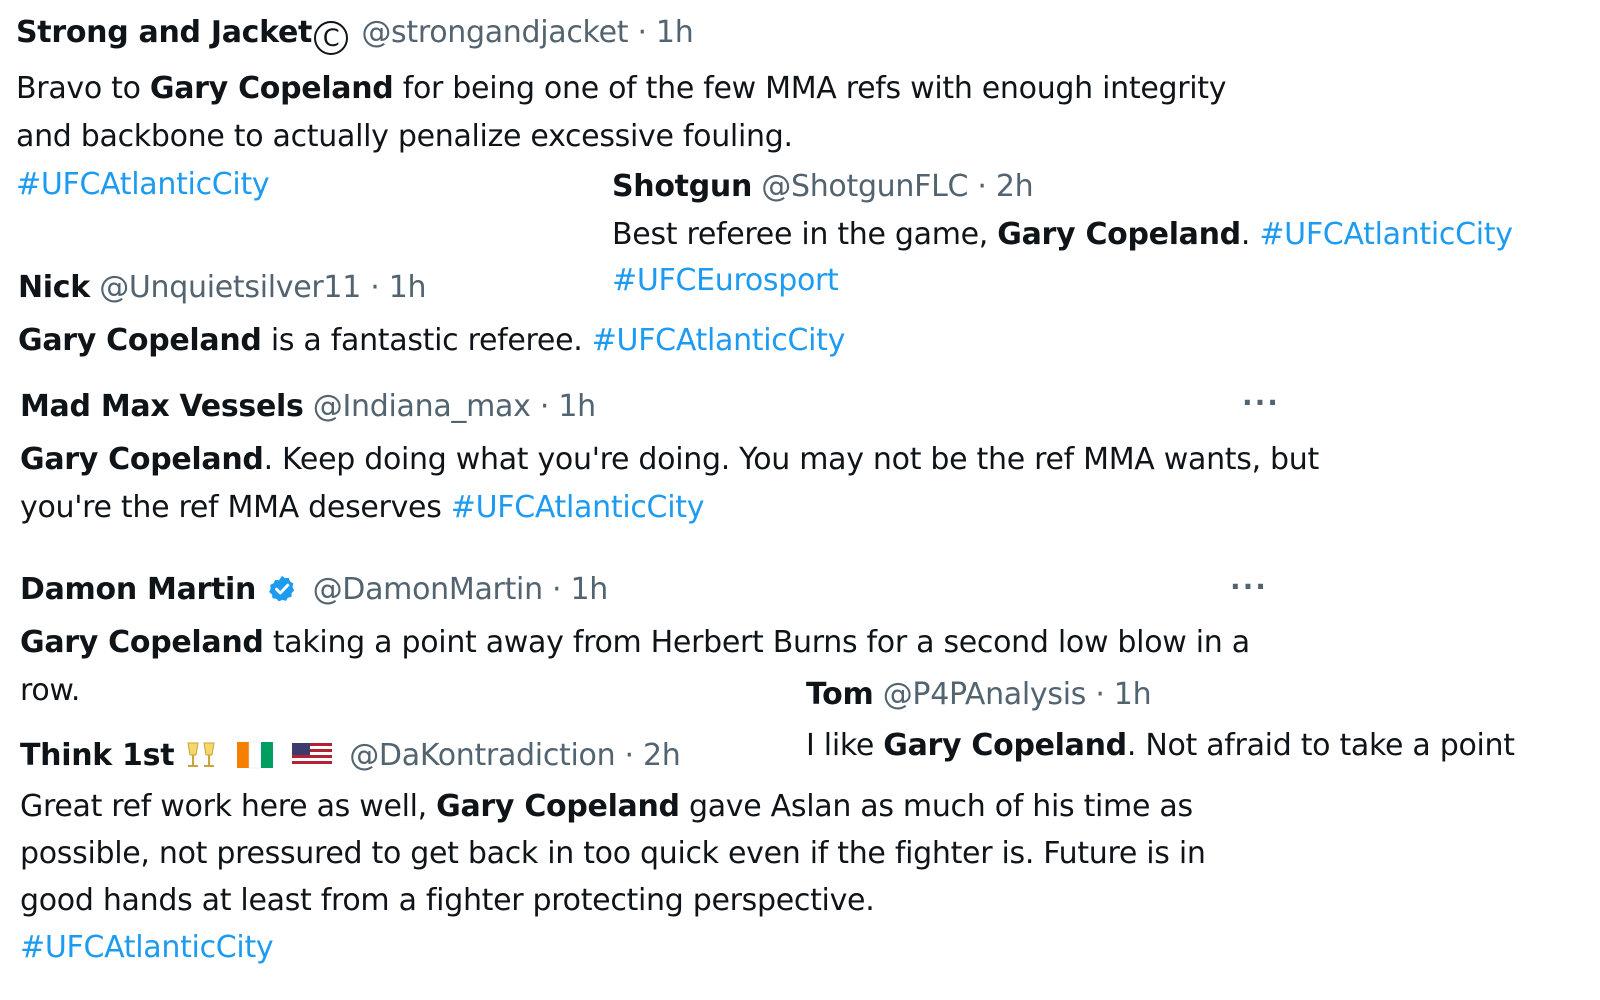  Describe the element at coordinates (636, 34) in the screenshot. I see `tweet-header: Strong and Jacket C @strongandjacket · 1h` at that location.